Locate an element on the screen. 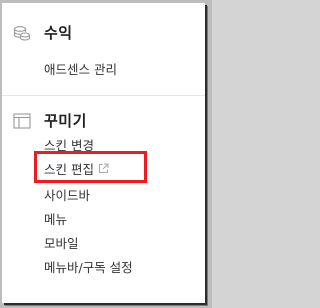 The height and width of the screenshot is (308, 320). section-header-decorate: 꾸미기 is located at coordinates (49, 120).